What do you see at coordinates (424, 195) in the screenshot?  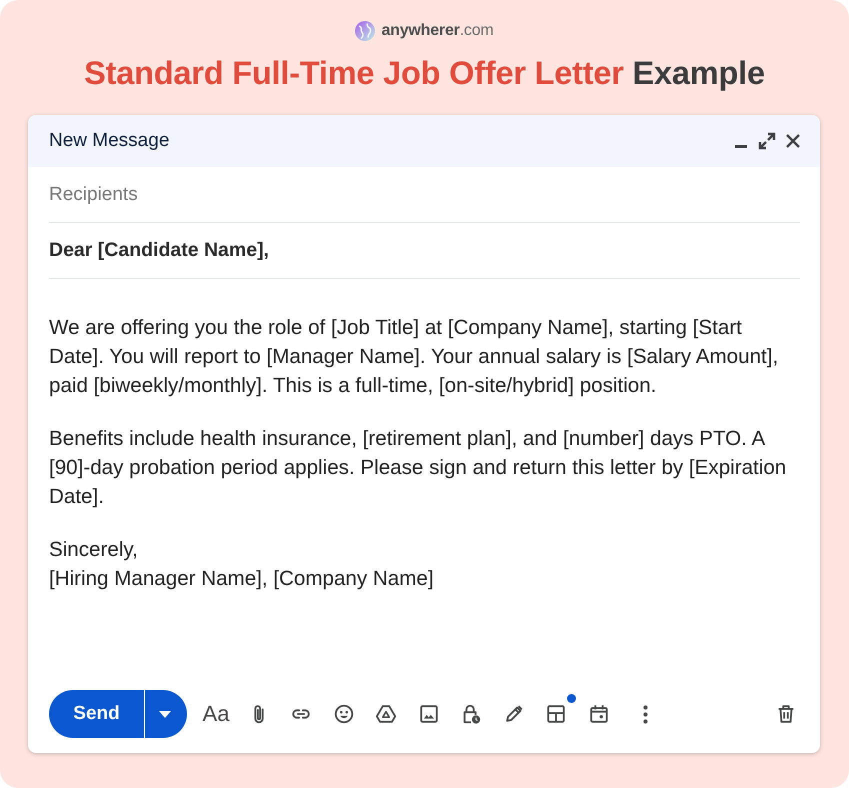 I see `recipients-field: Recipients` at bounding box center [424, 195].